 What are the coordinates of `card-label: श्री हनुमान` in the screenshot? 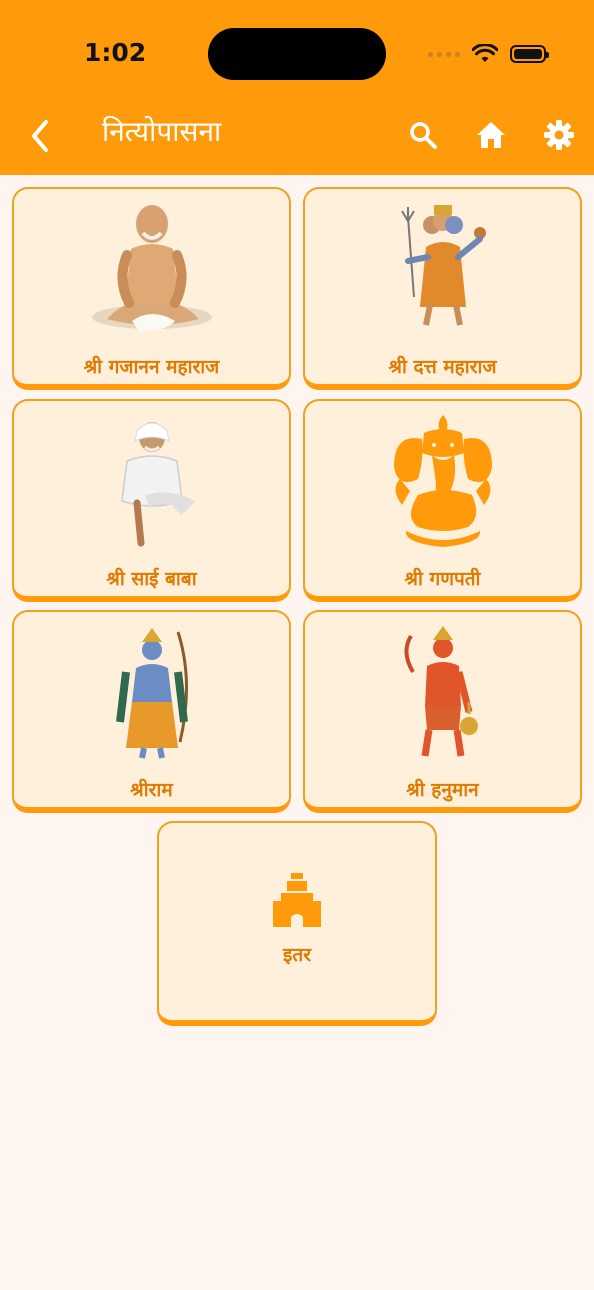 It's located at (442, 790).